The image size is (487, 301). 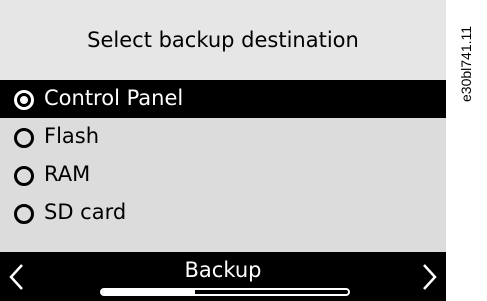 What do you see at coordinates (223, 213) in the screenshot?
I see `option-sd-card: SD card` at bounding box center [223, 213].